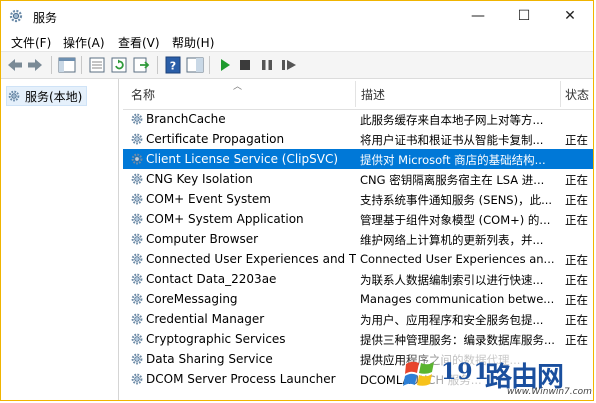 The width and height of the screenshot is (596, 403). I want to click on column-headers: ︿ 名称 描述 状态, so click(358, 94).